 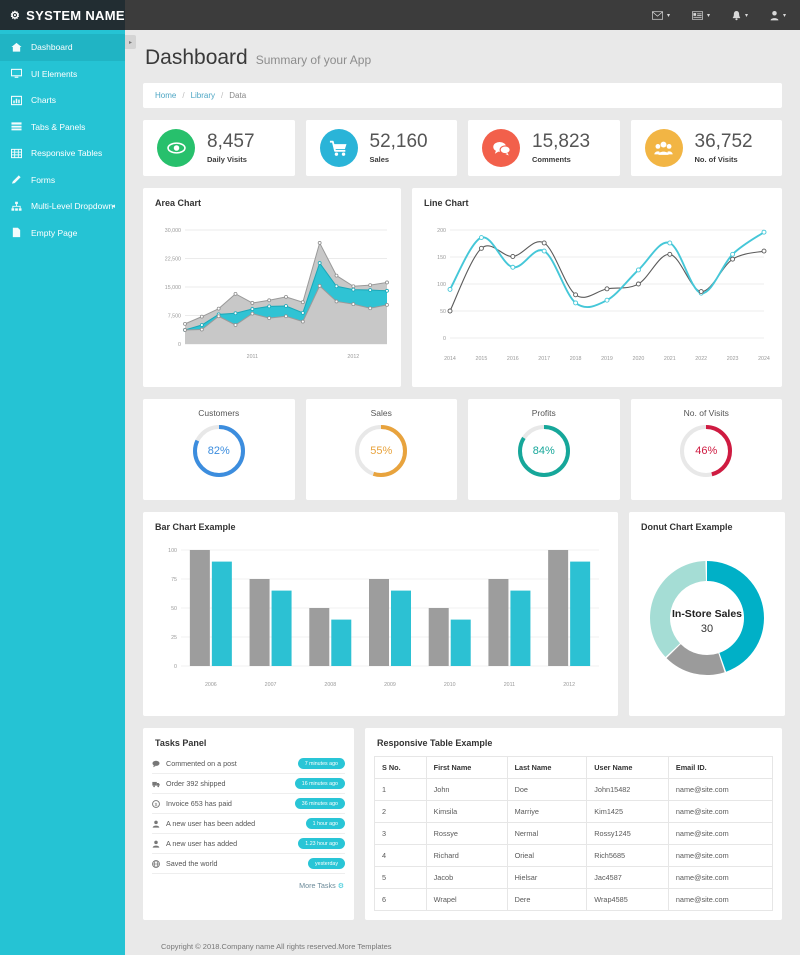 What do you see at coordinates (547, 811) in the screenshot?
I see `table-cell: Marriye` at bounding box center [547, 811].